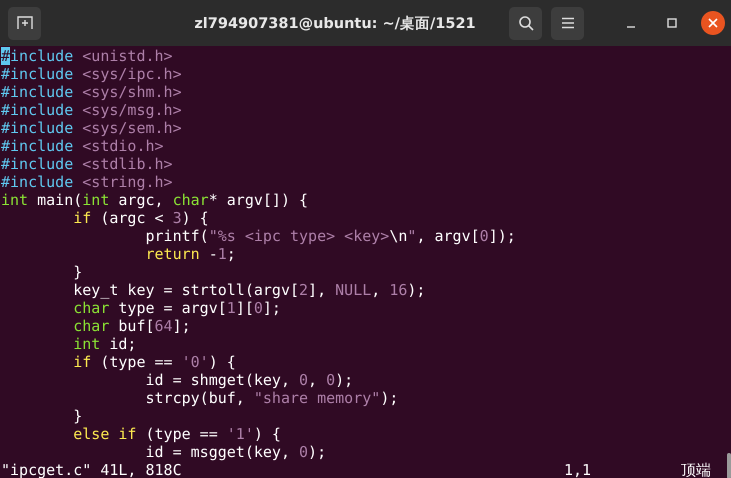 The height and width of the screenshot is (478, 731). I want to click on new-tab-button, so click(24, 23).